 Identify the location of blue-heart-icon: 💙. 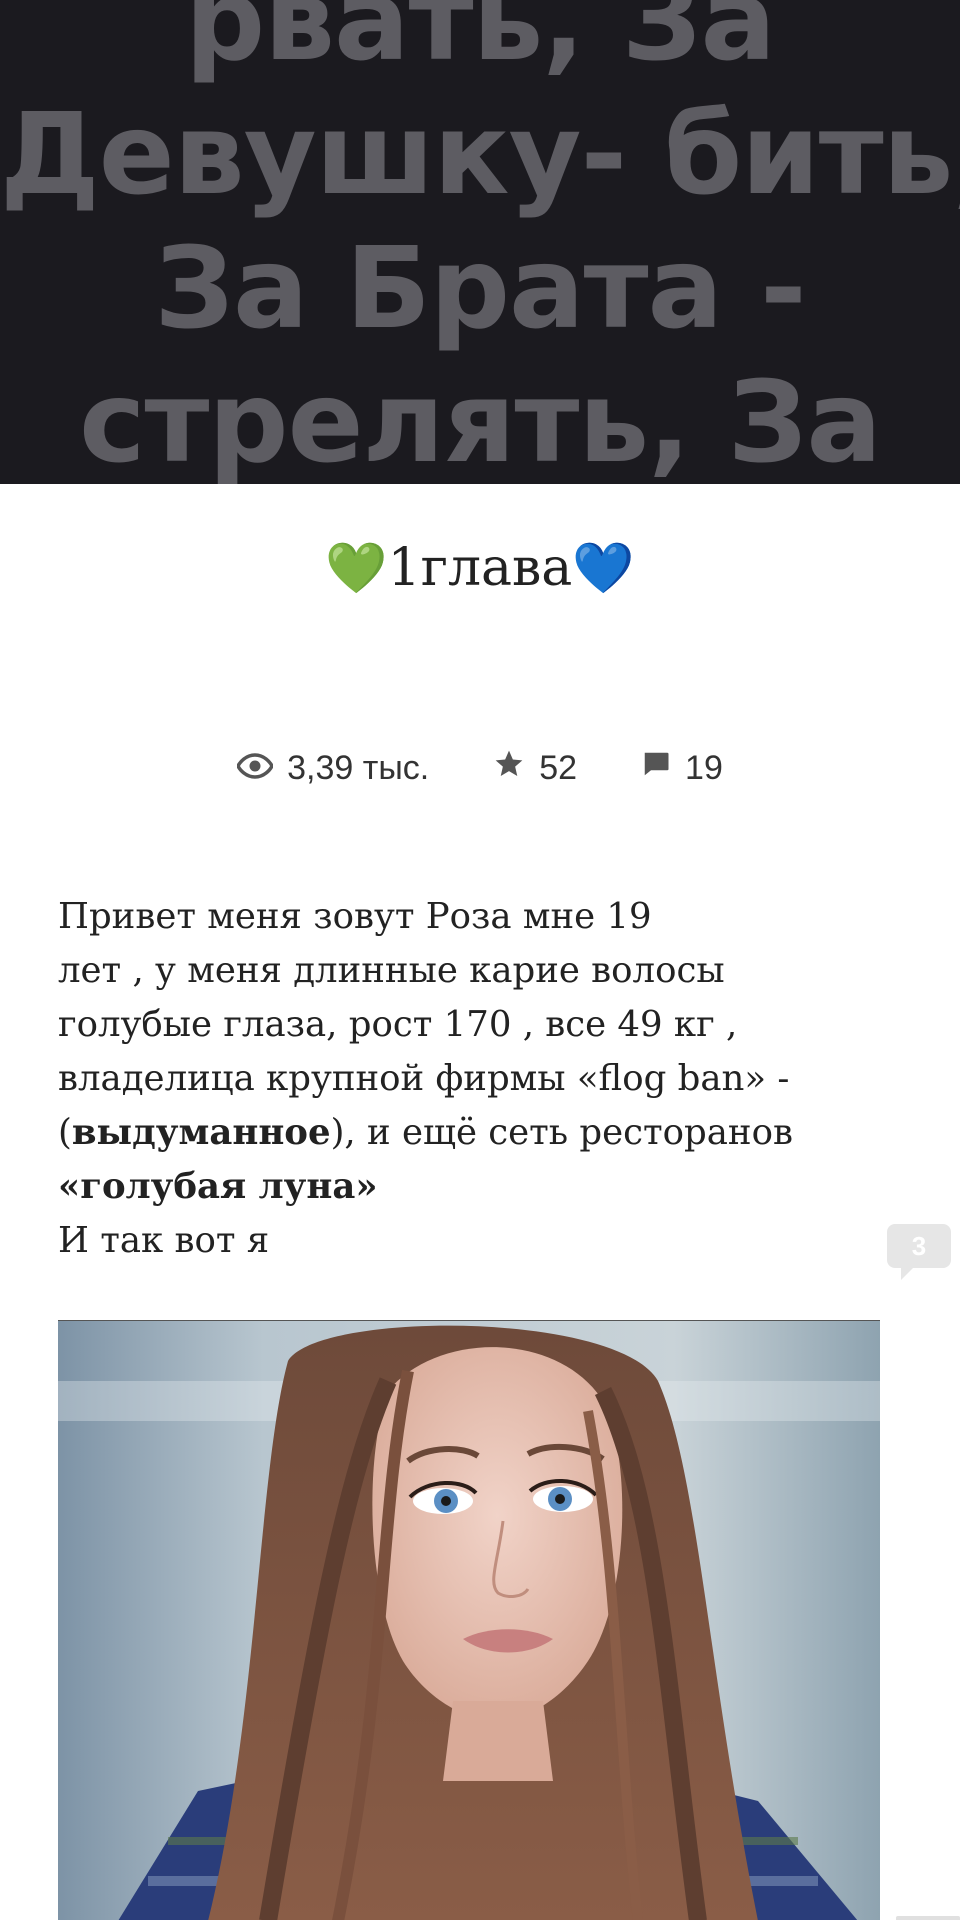
(603, 568).